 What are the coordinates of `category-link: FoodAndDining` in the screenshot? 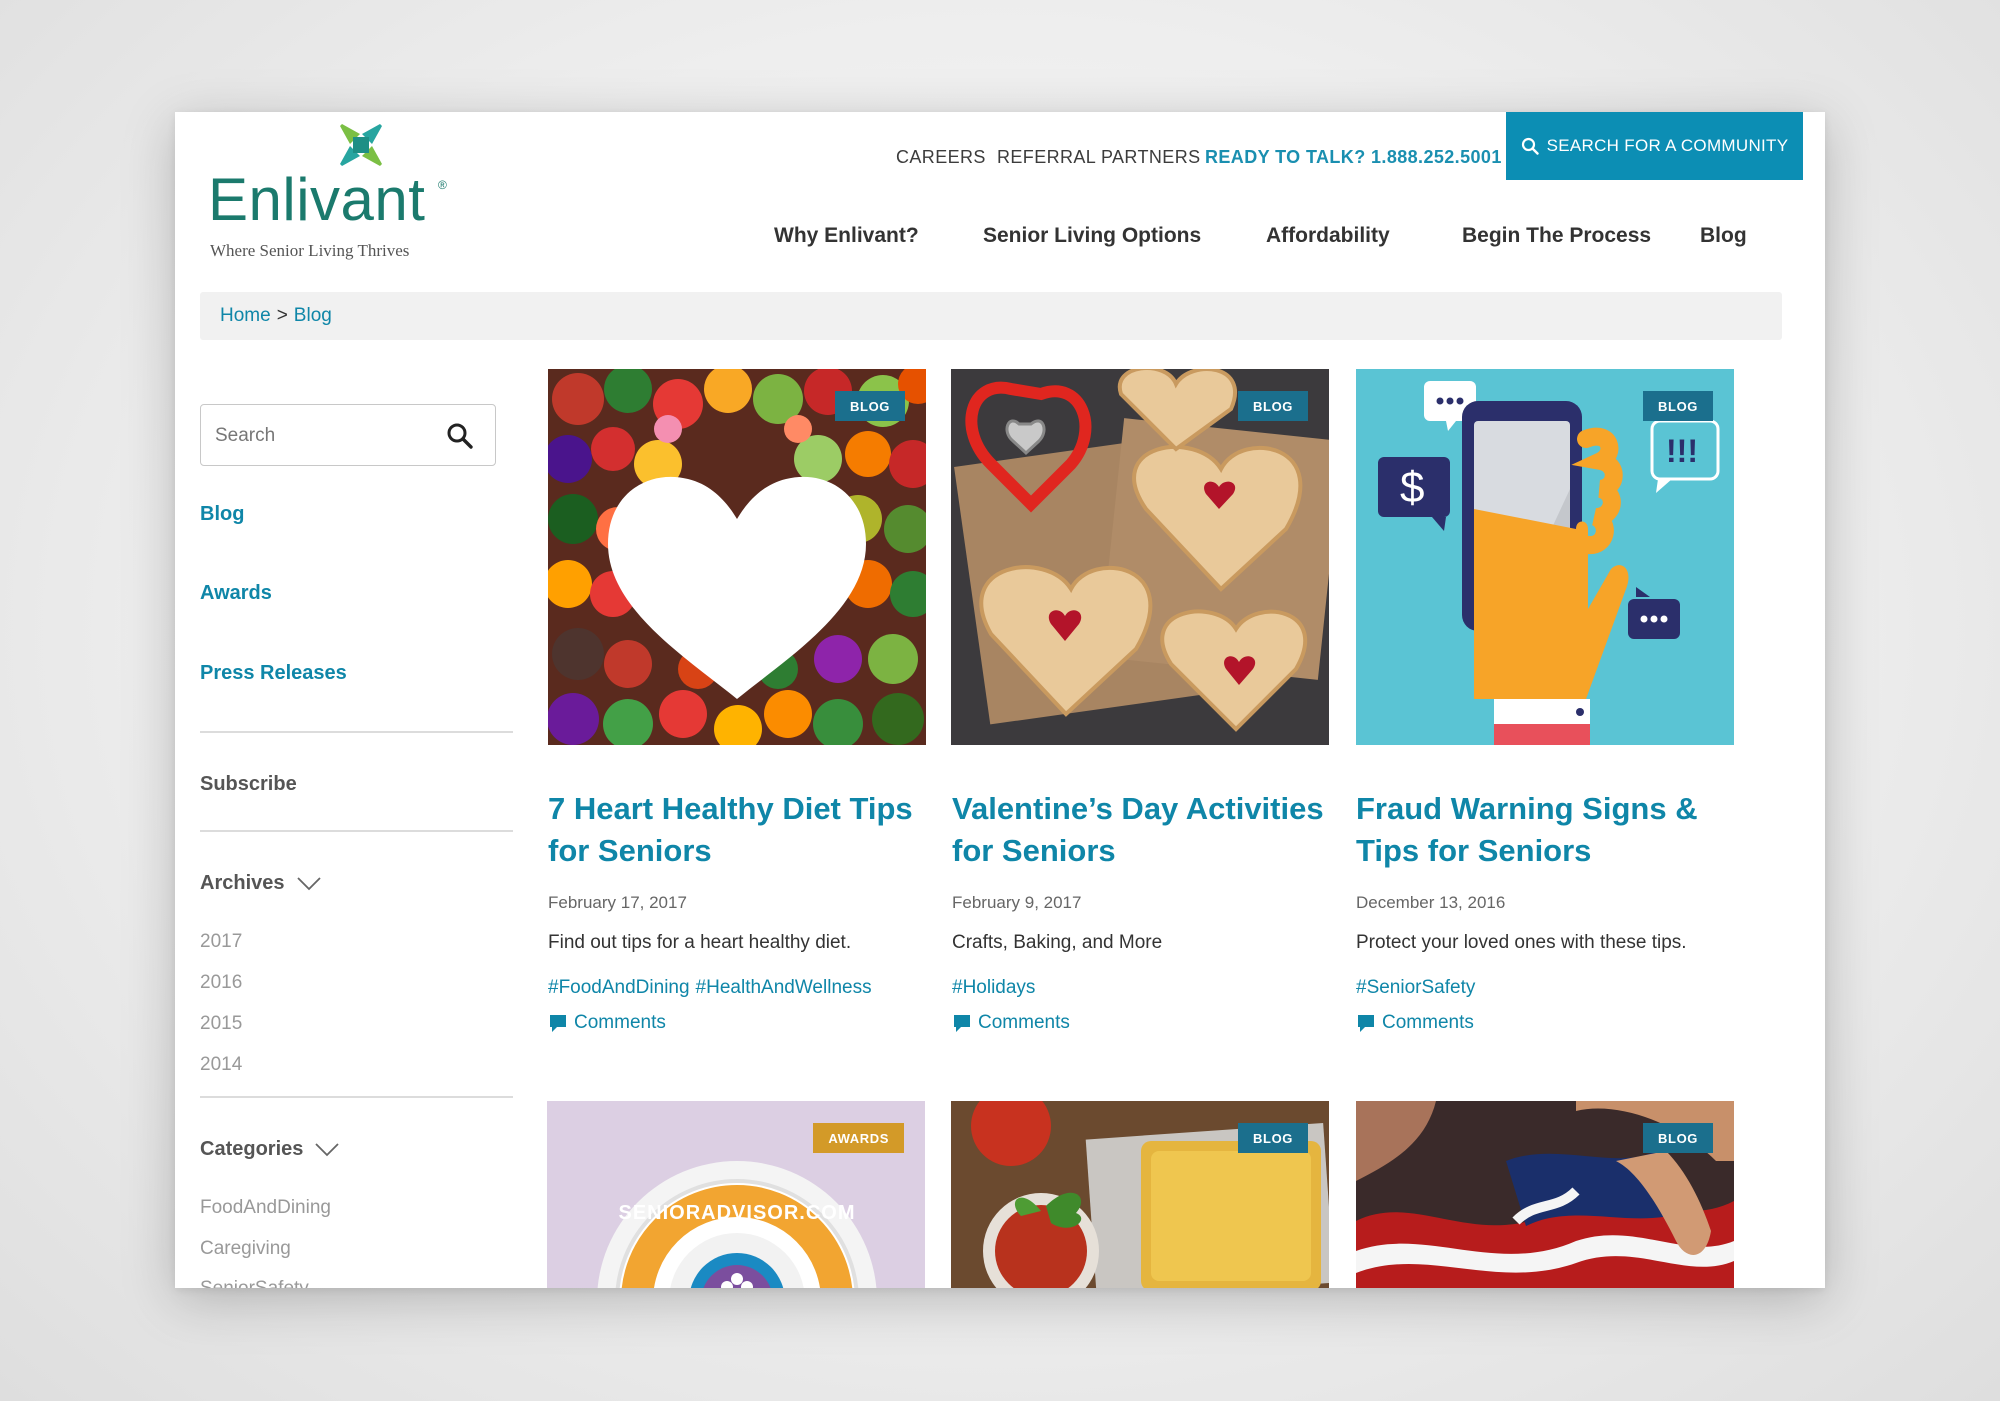 It's located at (265, 1208).